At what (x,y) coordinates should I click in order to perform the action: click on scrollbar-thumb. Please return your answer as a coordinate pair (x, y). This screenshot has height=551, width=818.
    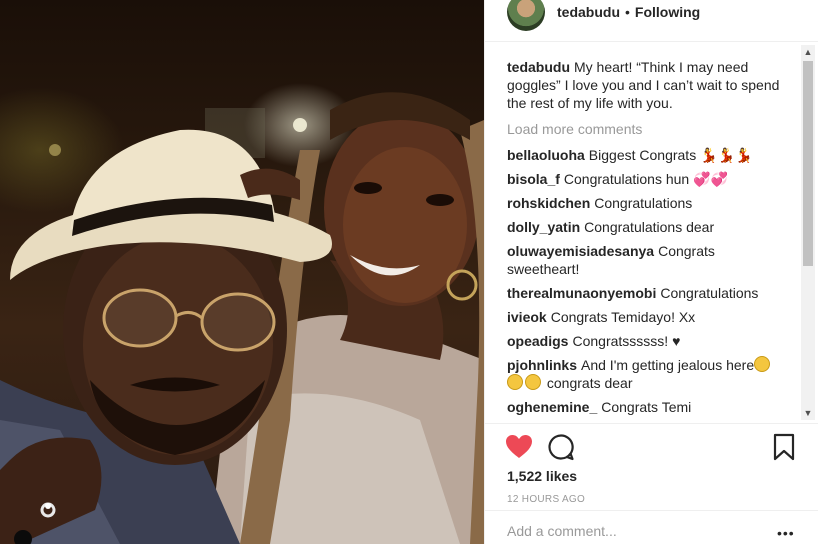
    Looking at the image, I should click on (808, 163).